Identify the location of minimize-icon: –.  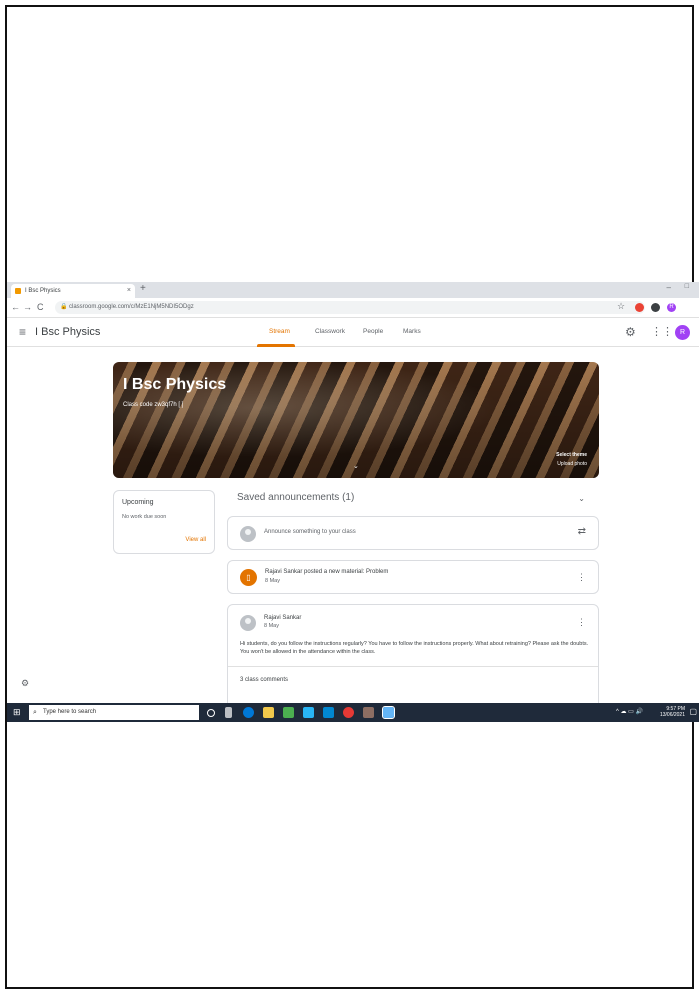
(669, 287).